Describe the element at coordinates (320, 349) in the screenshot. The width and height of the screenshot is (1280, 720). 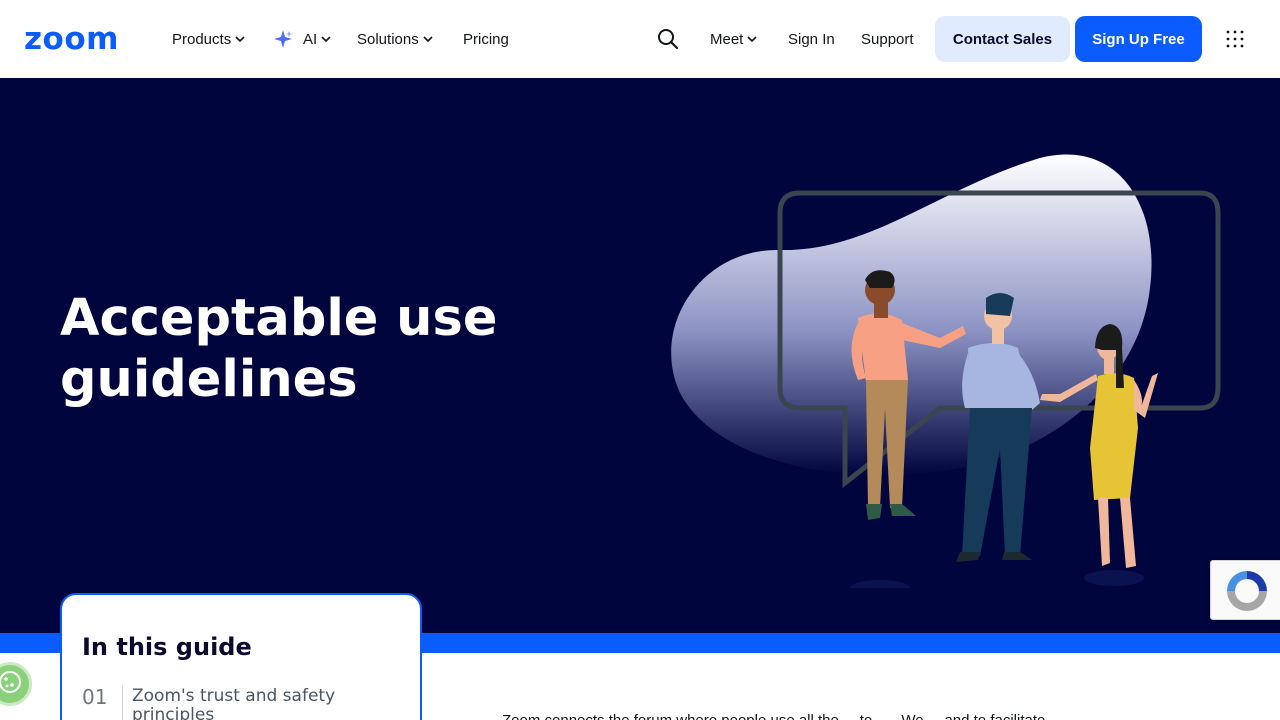
I see `page-title: Acceptable use guidelines` at that location.